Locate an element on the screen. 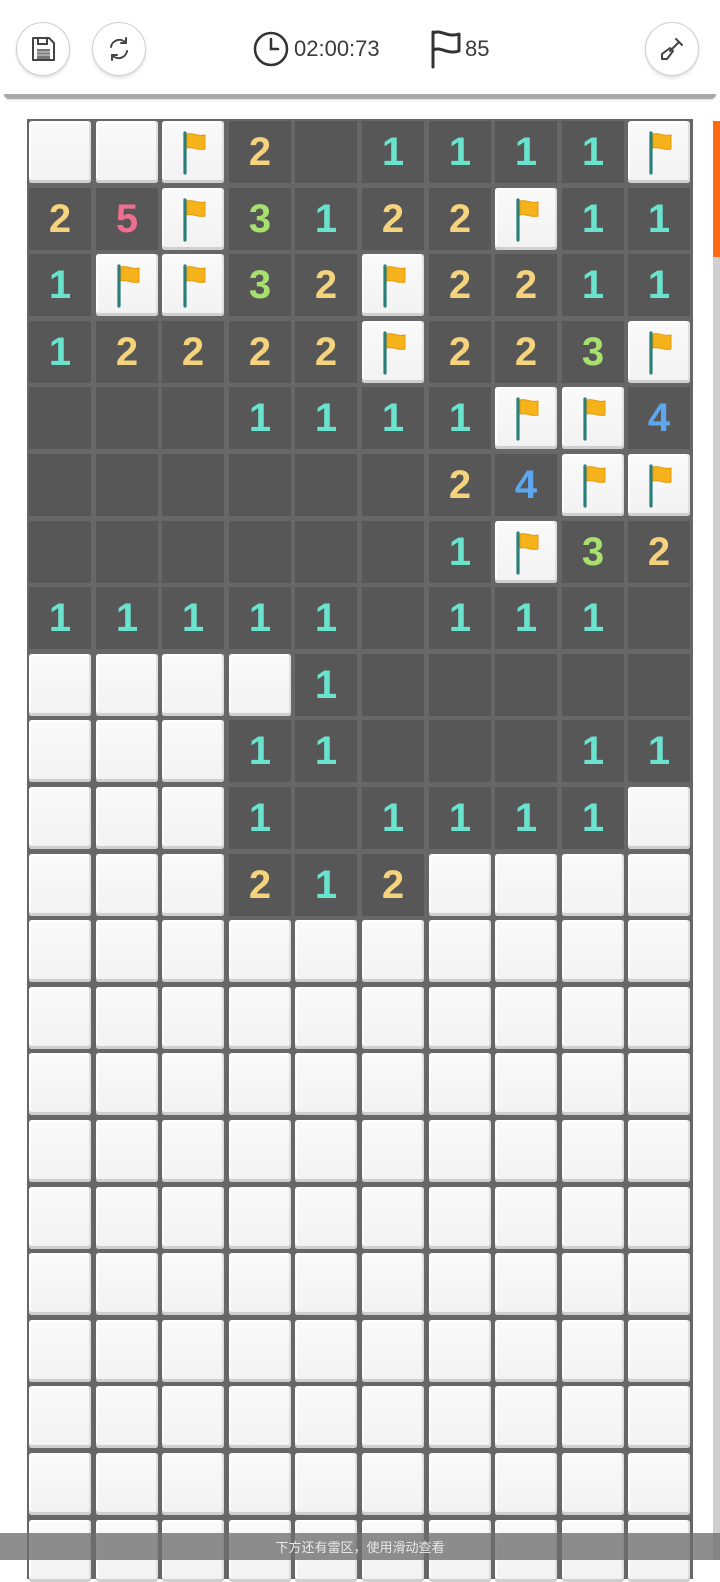 Image resolution: width=720 pixels, height=1582 pixels. save-button is located at coordinates (43, 49).